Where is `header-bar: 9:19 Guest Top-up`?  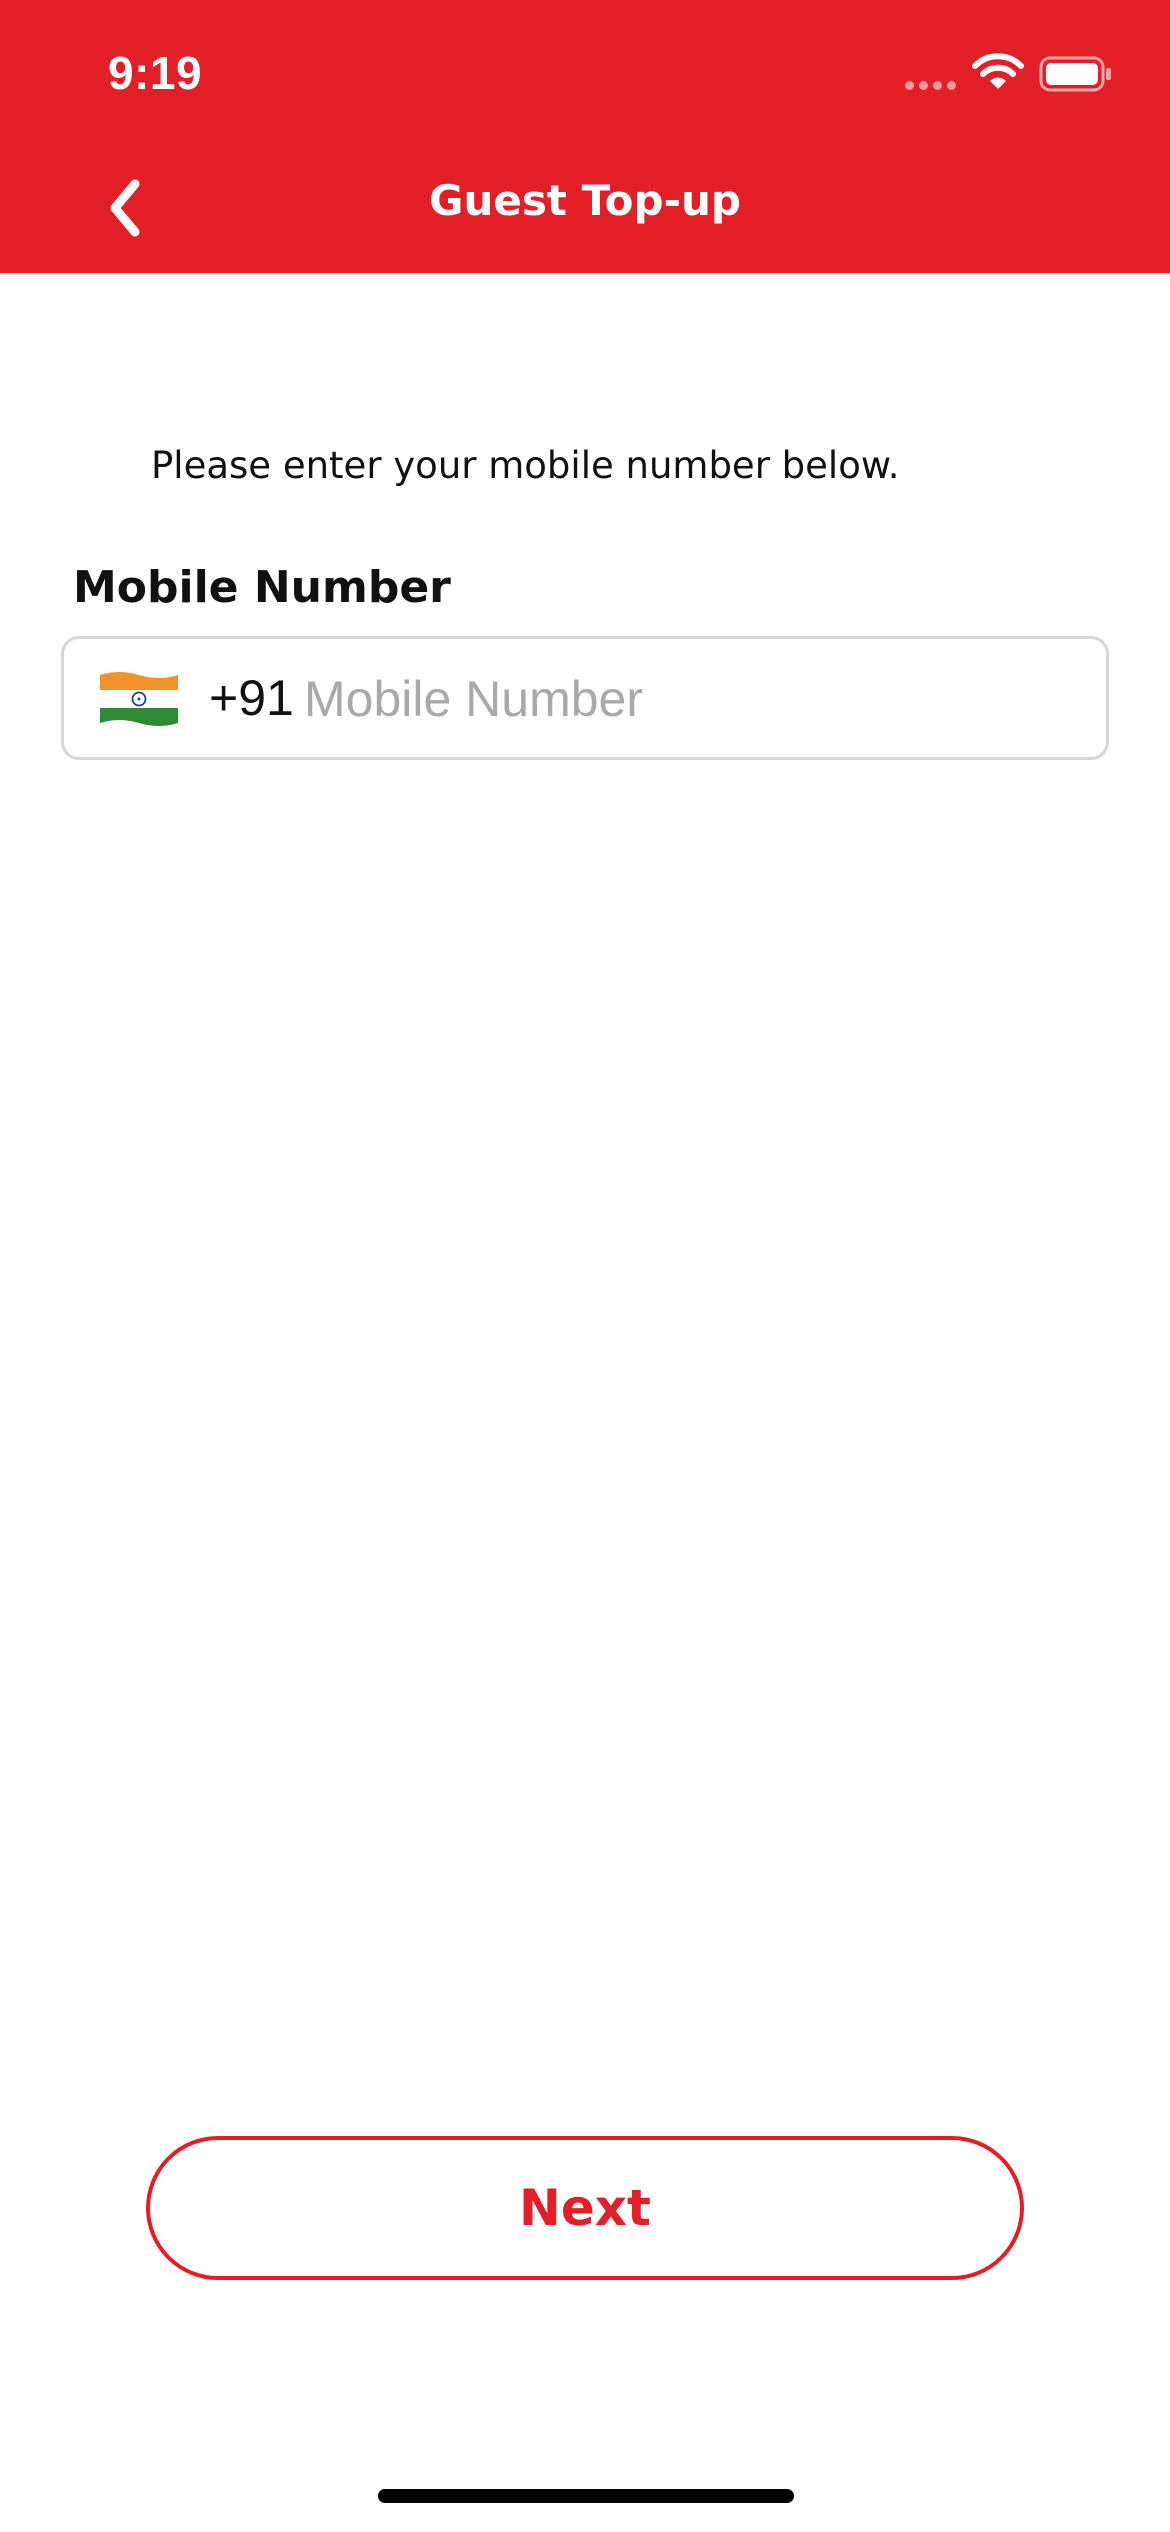
header-bar: 9:19 Guest Top-up is located at coordinates (585, 136).